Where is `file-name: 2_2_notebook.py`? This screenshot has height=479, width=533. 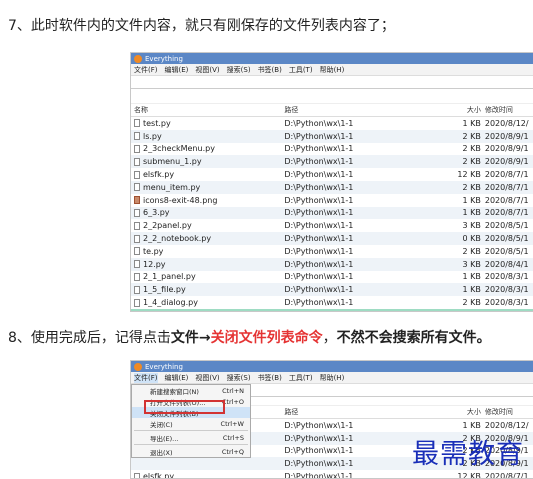 file-name: 2_2_notebook.py is located at coordinates (177, 239).